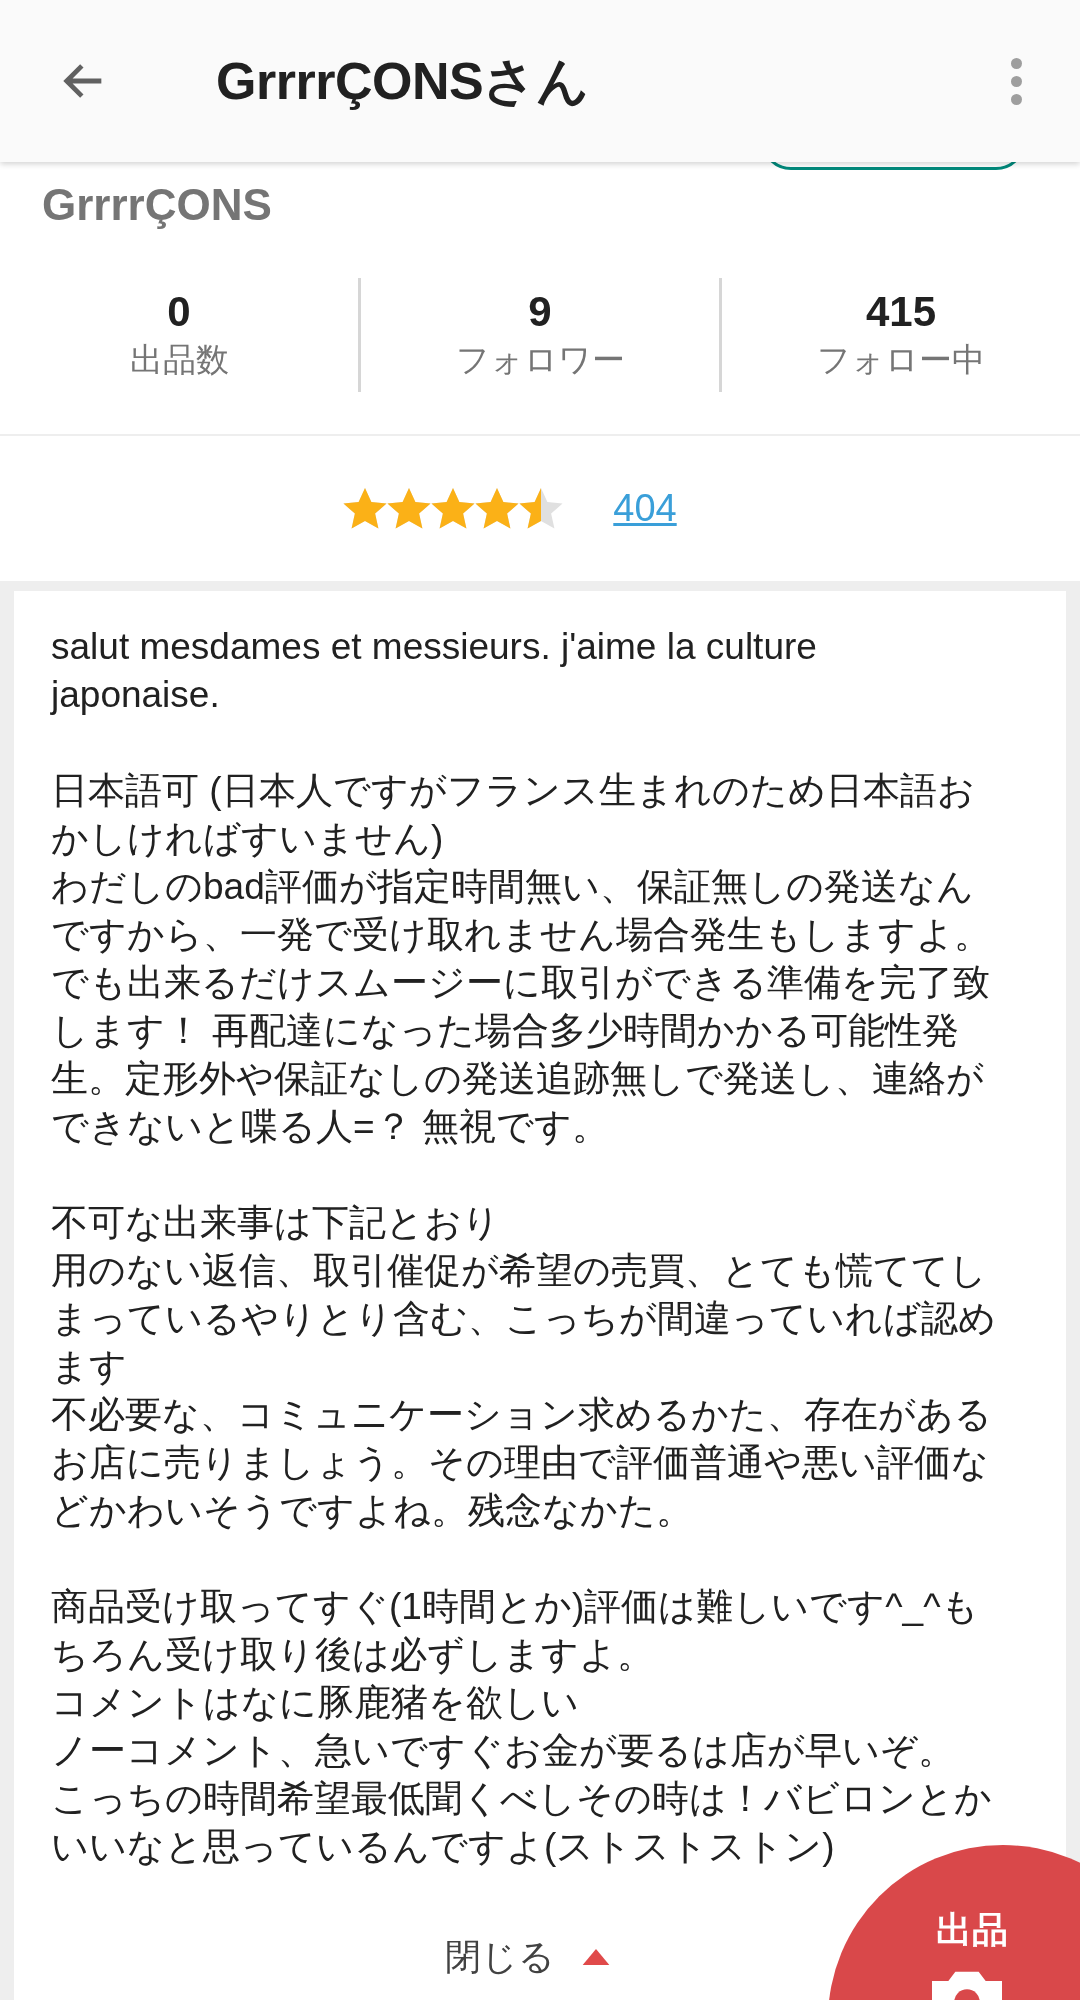  Describe the element at coordinates (353, 1655) in the screenshot. I see `description-line: ちろん受け取り後は必ずしますよ。` at that location.